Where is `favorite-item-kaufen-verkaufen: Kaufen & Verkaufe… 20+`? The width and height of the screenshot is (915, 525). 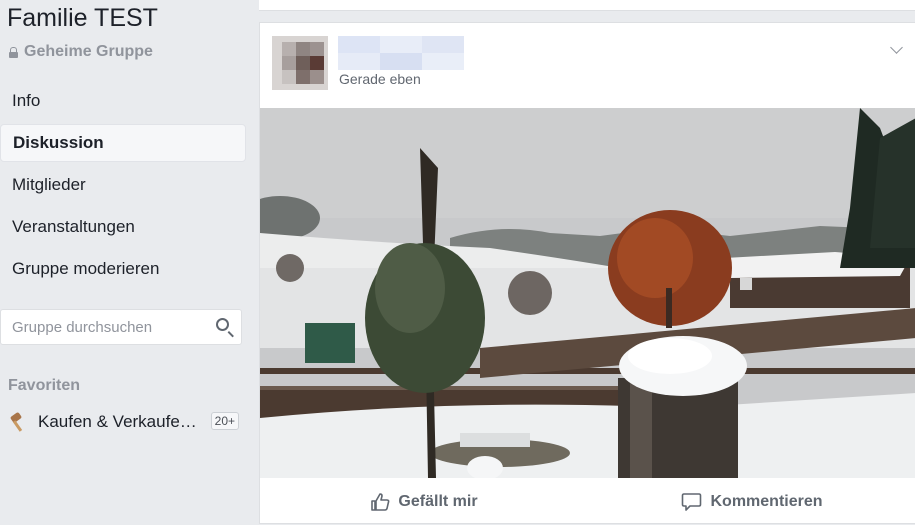 favorite-item-kaufen-verkaufen: Kaufen & Verkaufe… 20+ is located at coordinates (124, 422).